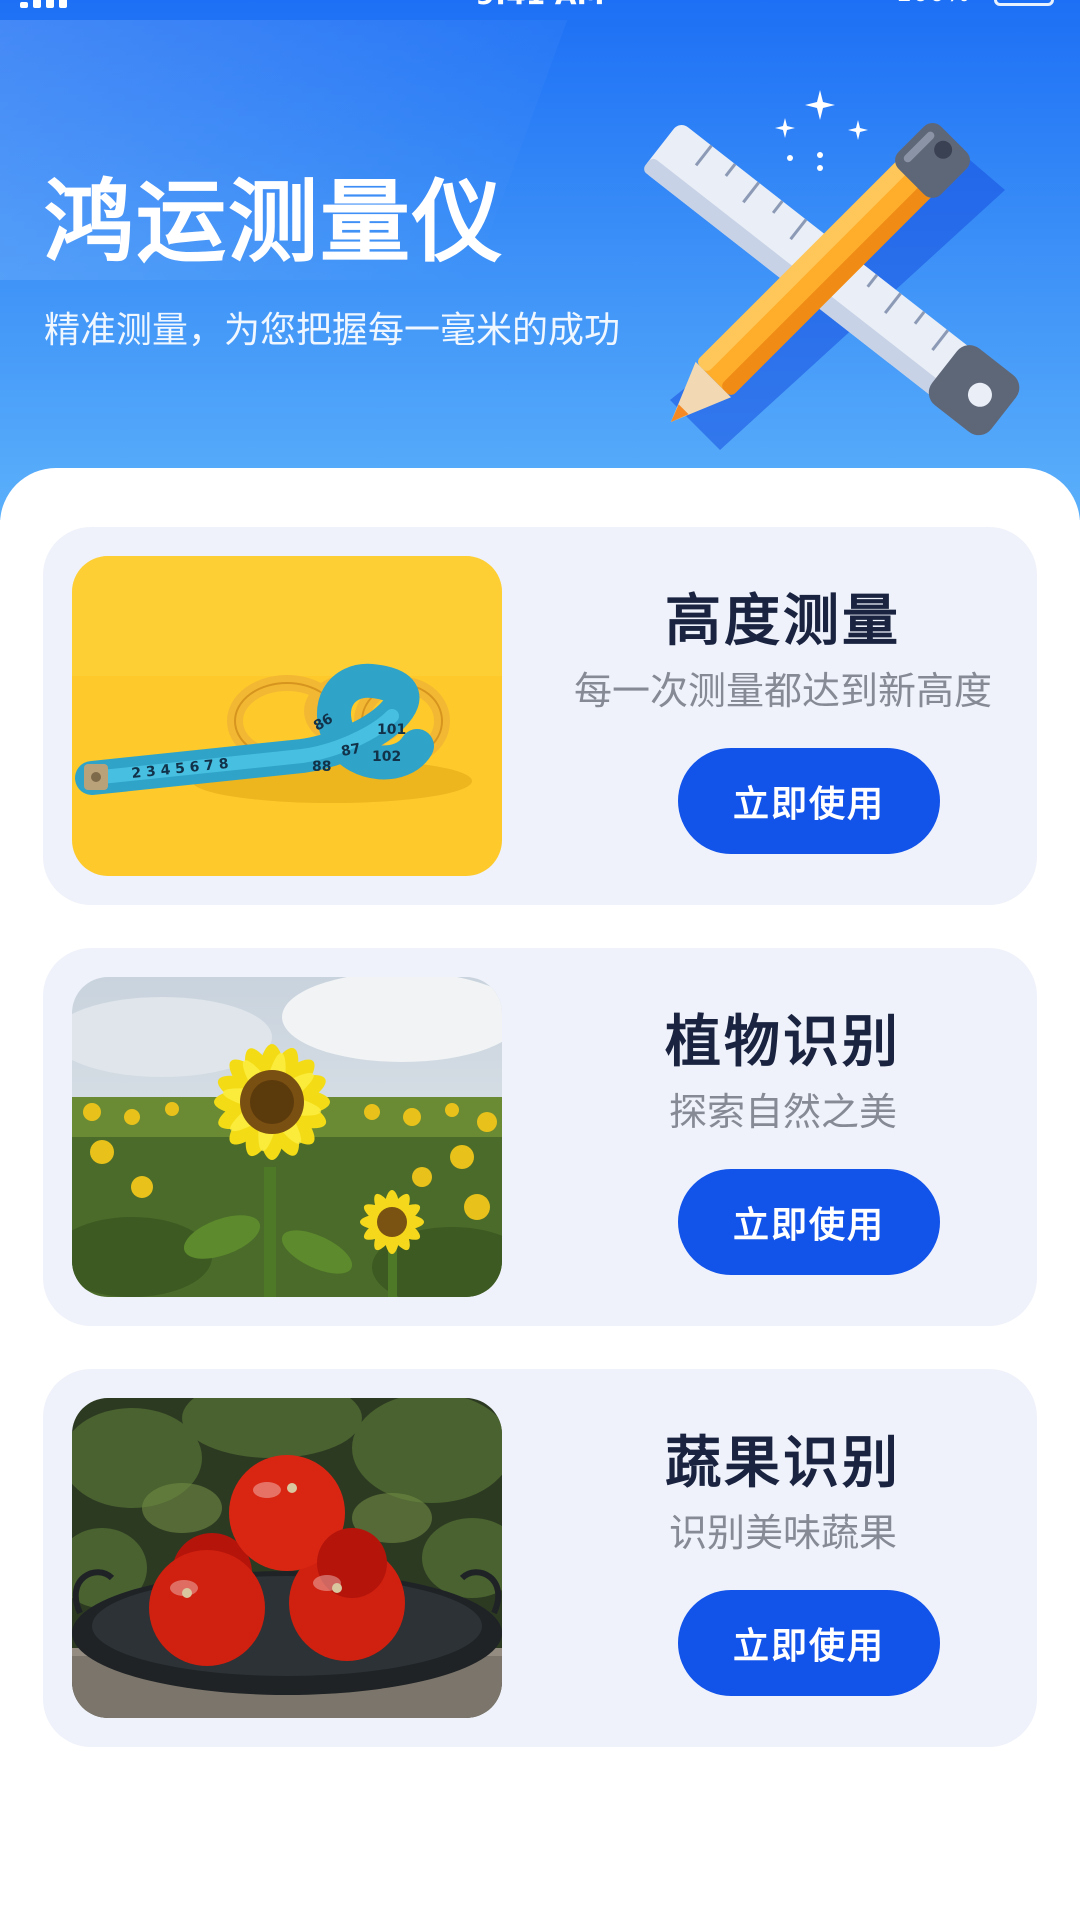 The width and height of the screenshot is (1080, 1920). Describe the element at coordinates (783, 1463) in the screenshot. I see `card-title: 蔬果识别` at that location.